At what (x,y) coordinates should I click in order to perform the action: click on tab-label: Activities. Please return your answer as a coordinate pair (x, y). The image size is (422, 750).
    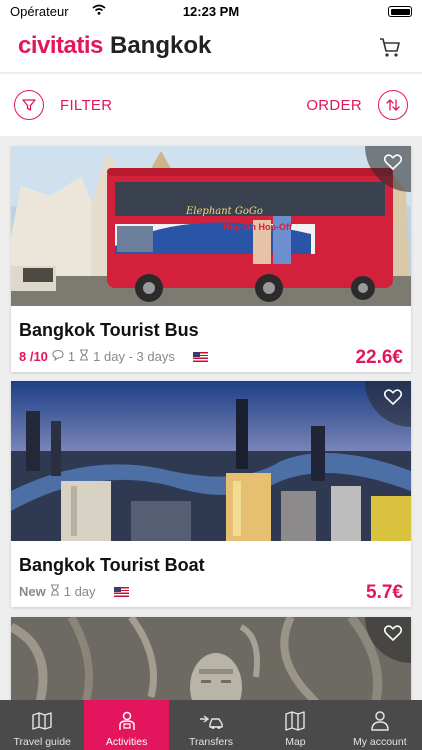
    Looking at the image, I should click on (126, 742).